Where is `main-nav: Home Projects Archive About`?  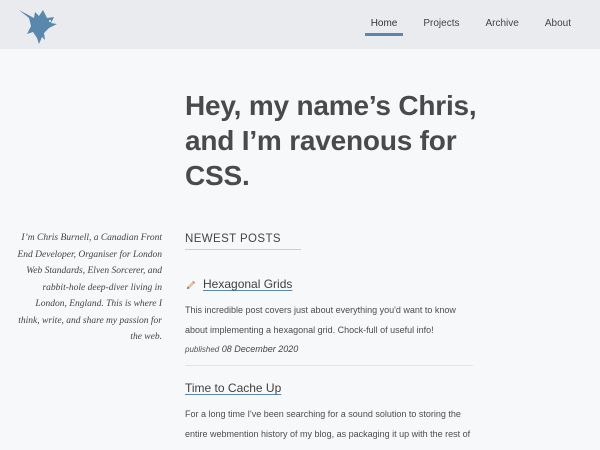 main-nav: Home Projects Archive About is located at coordinates (470, 27).